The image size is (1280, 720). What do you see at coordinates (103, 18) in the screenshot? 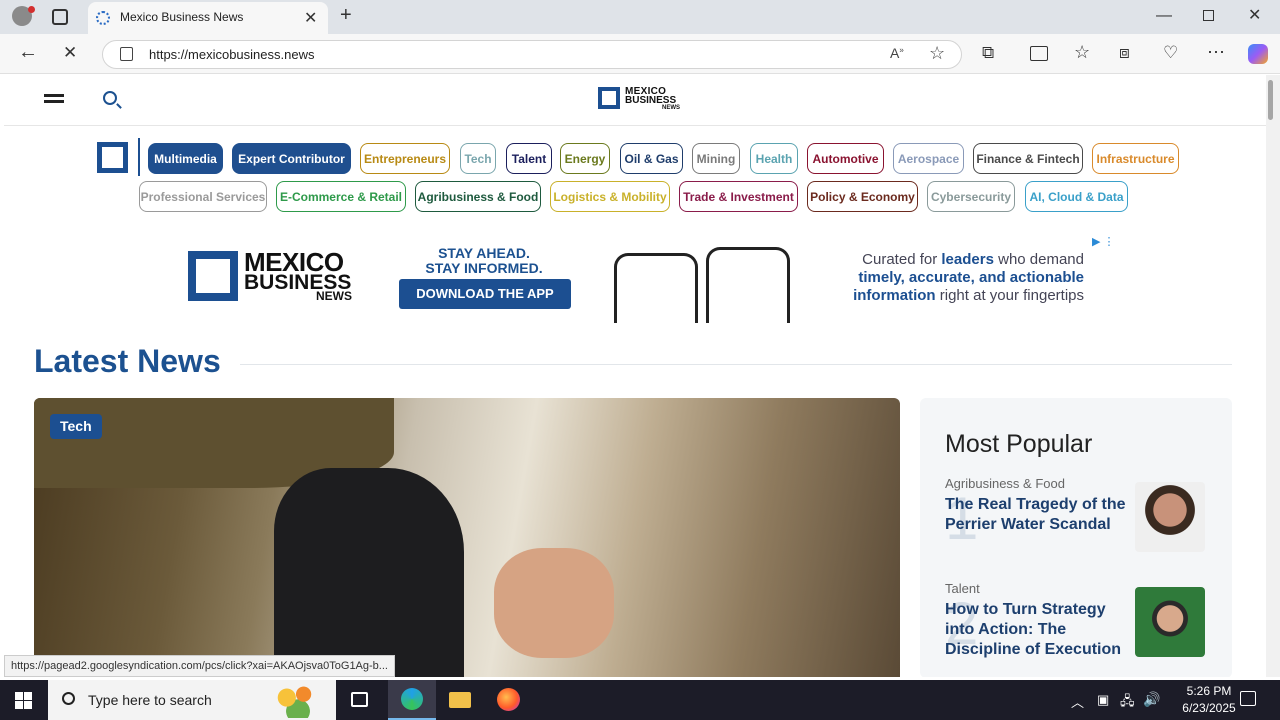
I see `loading-icon` at bounding box center [103, 18].